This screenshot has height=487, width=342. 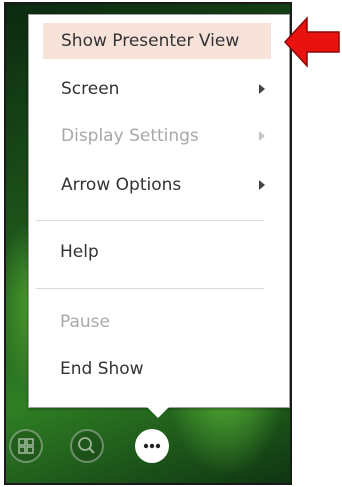 What do you see at coordinates (102, 369) in the screenshot?
I see `menu-item-label: End Show` at bounding box center [102, 369].